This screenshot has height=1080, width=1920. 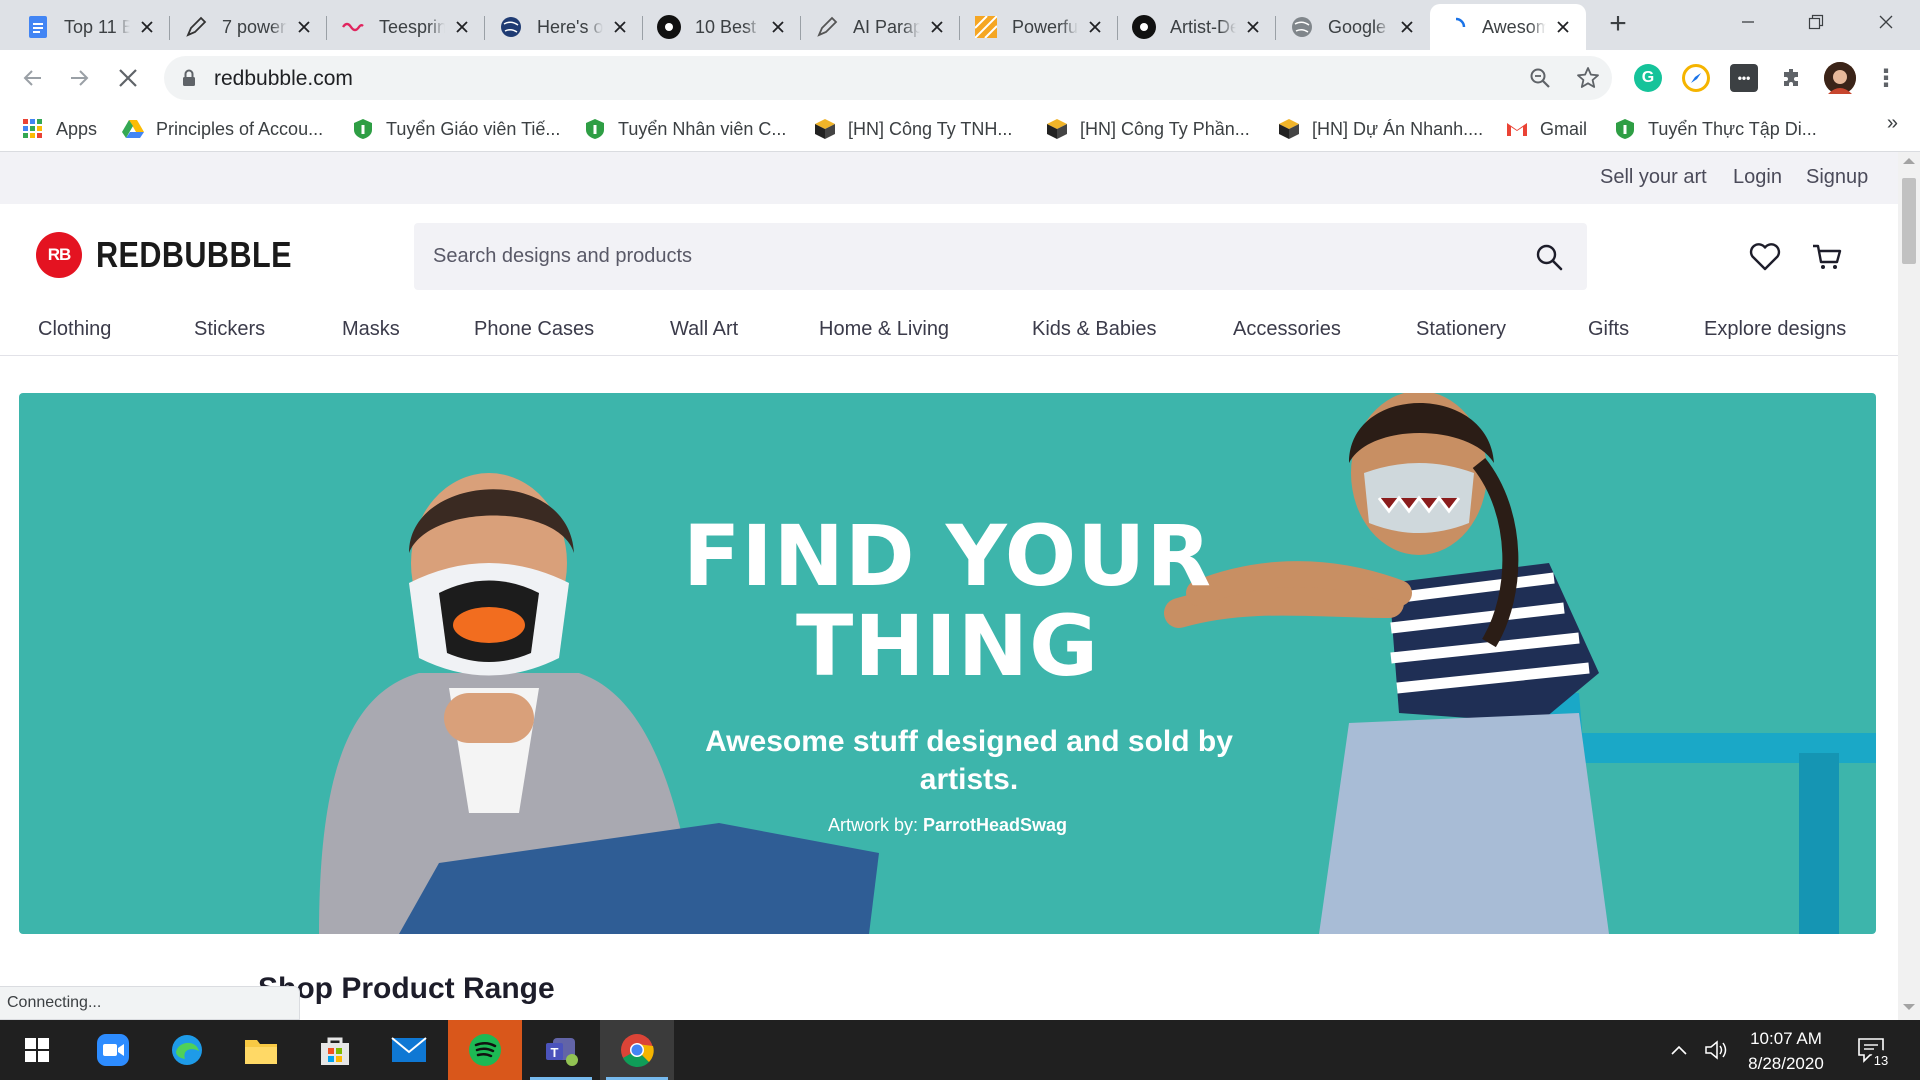 I want to click on profile-avatar, so click(x=1840, y=78).